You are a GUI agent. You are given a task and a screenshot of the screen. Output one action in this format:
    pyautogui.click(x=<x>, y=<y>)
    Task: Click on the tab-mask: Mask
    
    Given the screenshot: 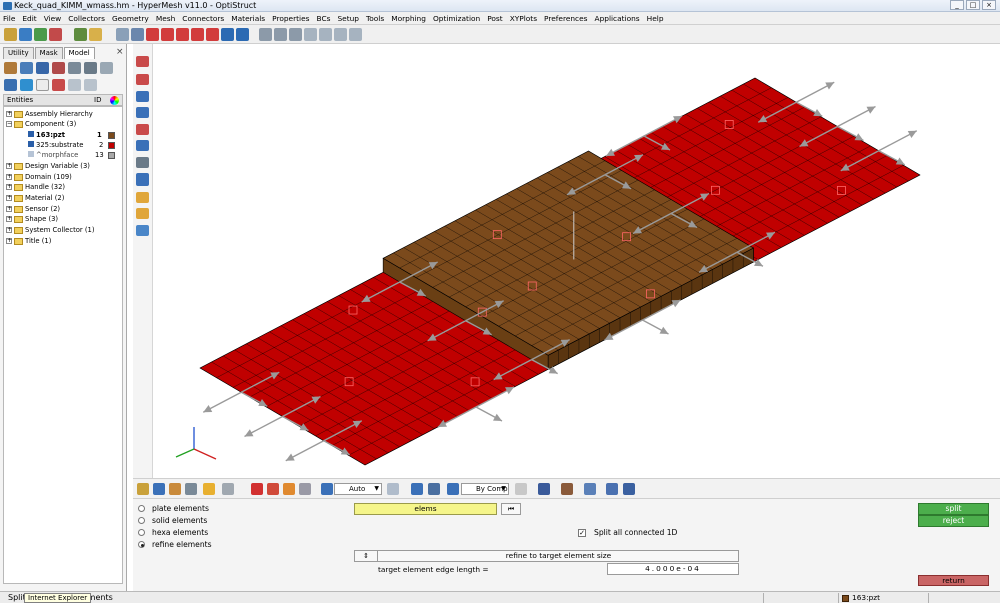 What is the action you would take?
    pyautogui.click(x=48, y=53)
    